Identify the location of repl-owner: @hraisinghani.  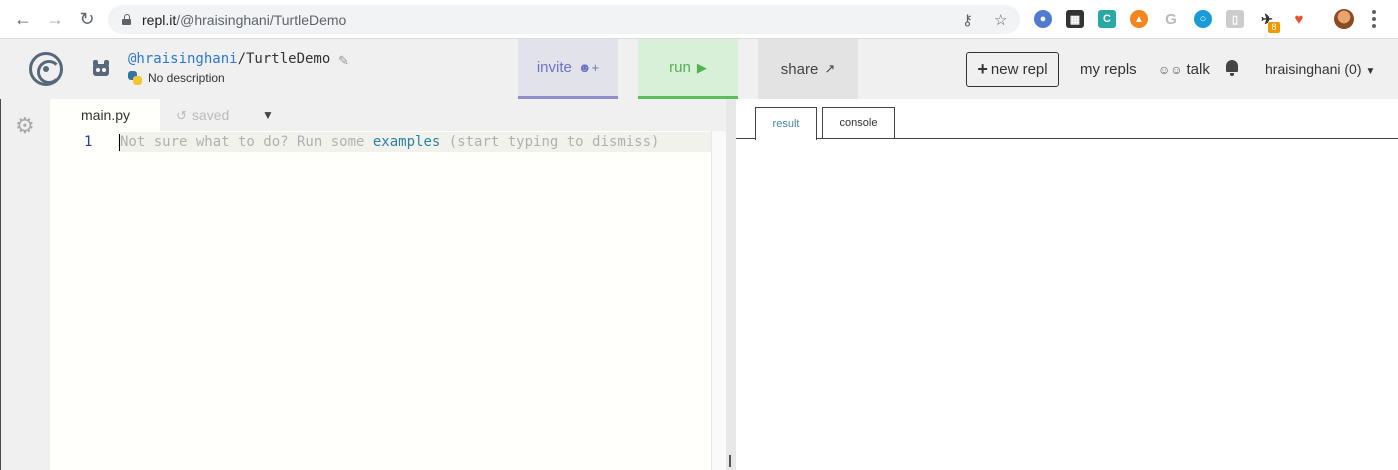
(183, 59).